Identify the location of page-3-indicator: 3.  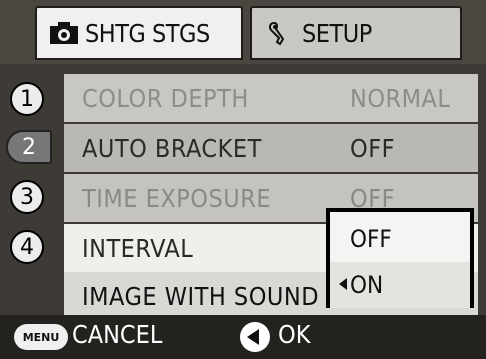
(27, 197).